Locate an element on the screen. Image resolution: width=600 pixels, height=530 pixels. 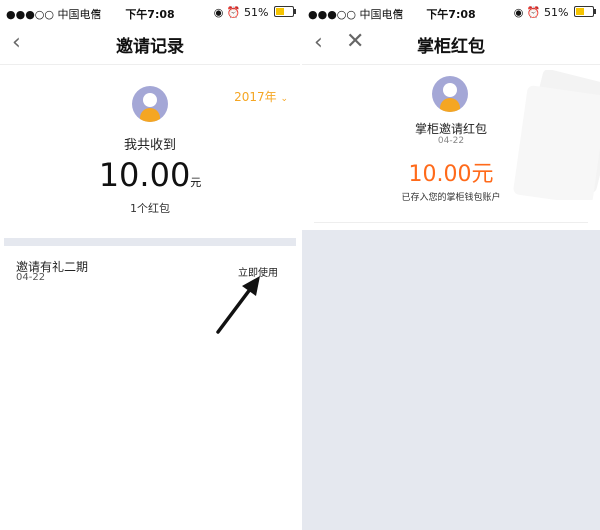
year-selector: 2017年 ⌄ is located at coordinates (261, 96).